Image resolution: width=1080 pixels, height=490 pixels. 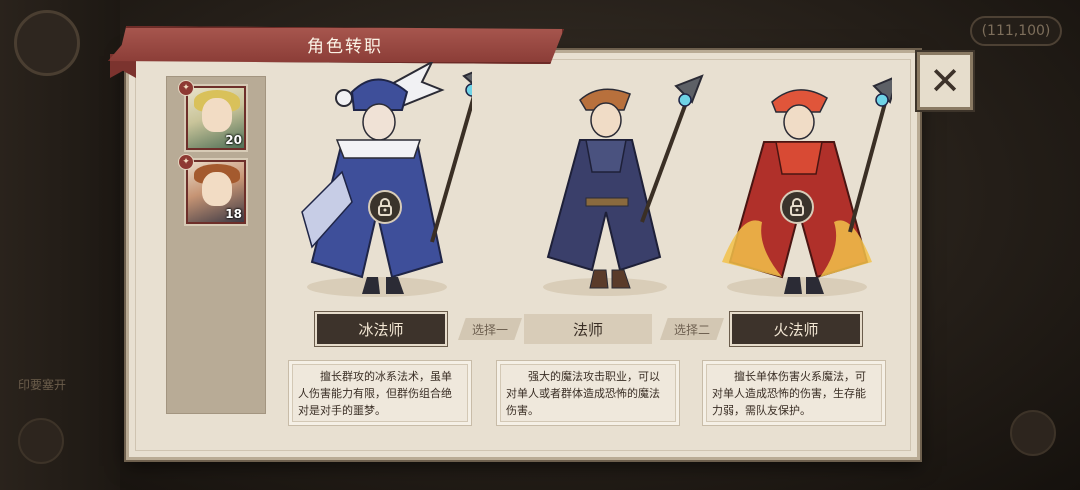 I want to click on fire-mage-character, so click(x=801, y=181).